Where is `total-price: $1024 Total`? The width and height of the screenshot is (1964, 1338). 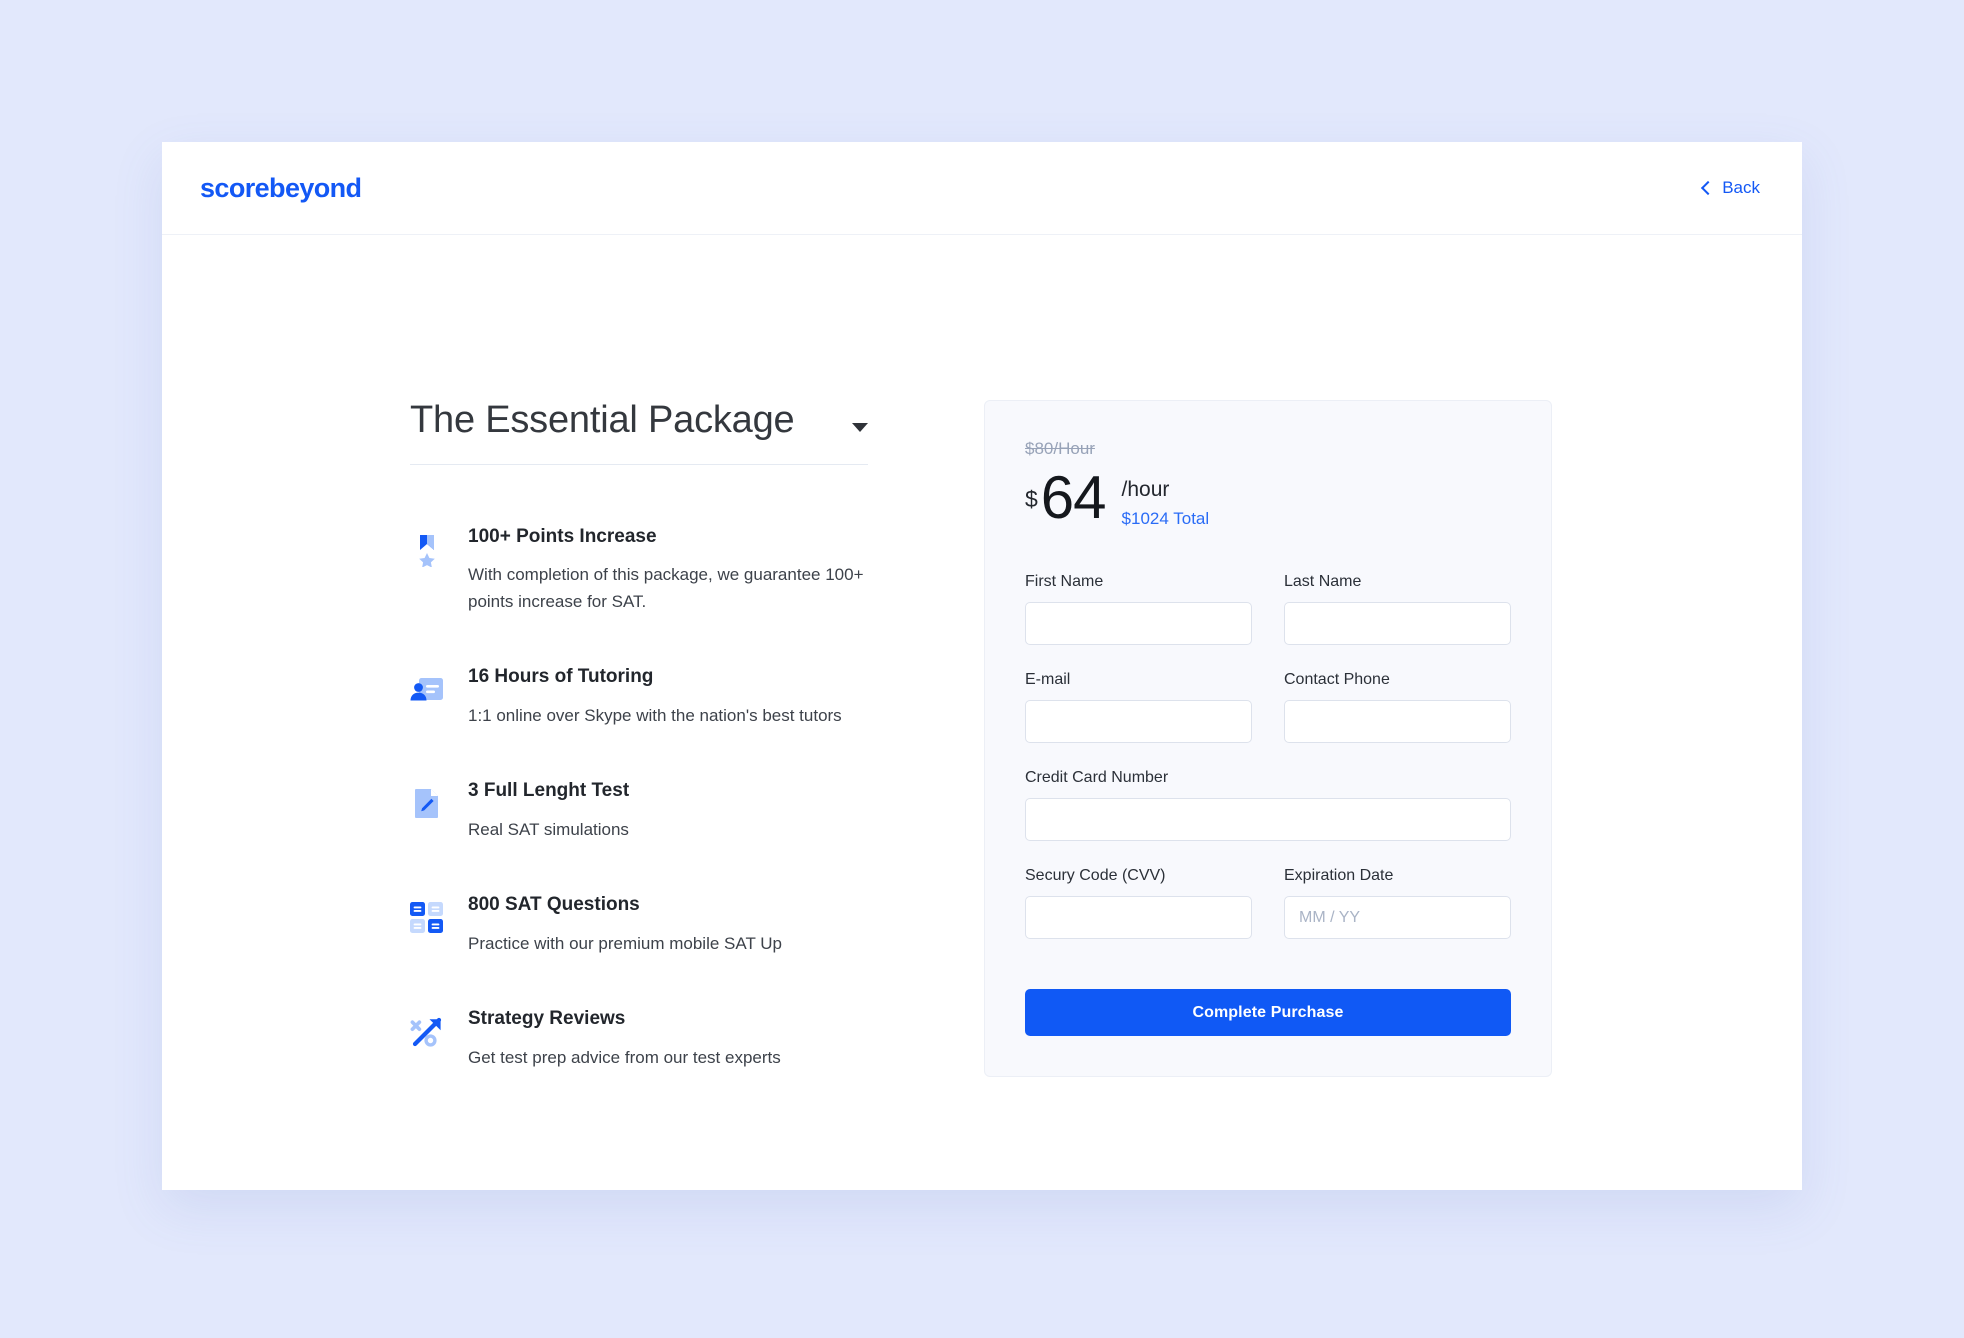
total-price: $1024 Total is located at coordinates (1165, 519).